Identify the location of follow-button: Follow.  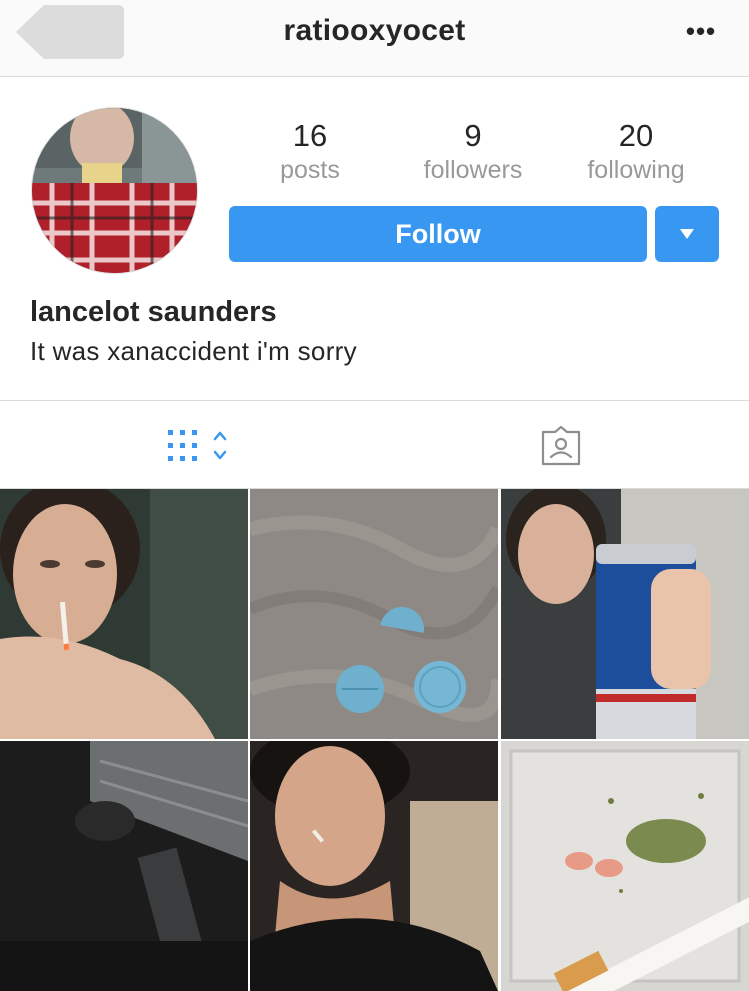
(438, 234).